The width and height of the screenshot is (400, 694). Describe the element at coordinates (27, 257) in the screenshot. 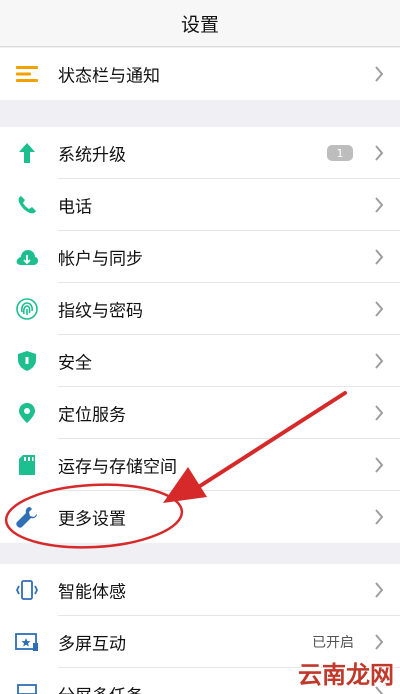

I see `cloud-sync-icon` at that location.